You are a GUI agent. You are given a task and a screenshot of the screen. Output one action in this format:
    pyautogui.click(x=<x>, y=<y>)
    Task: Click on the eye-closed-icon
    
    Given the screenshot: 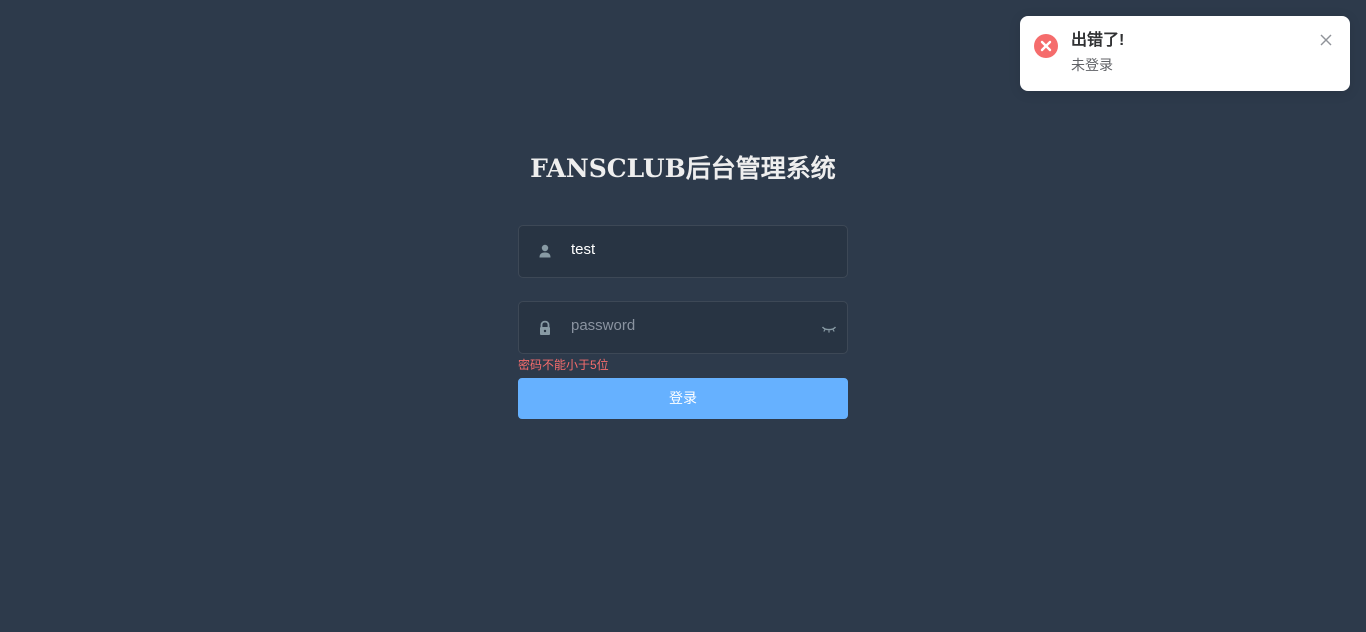 What is the action you would take?
    pyautogui.click(x=829, y=328)
    